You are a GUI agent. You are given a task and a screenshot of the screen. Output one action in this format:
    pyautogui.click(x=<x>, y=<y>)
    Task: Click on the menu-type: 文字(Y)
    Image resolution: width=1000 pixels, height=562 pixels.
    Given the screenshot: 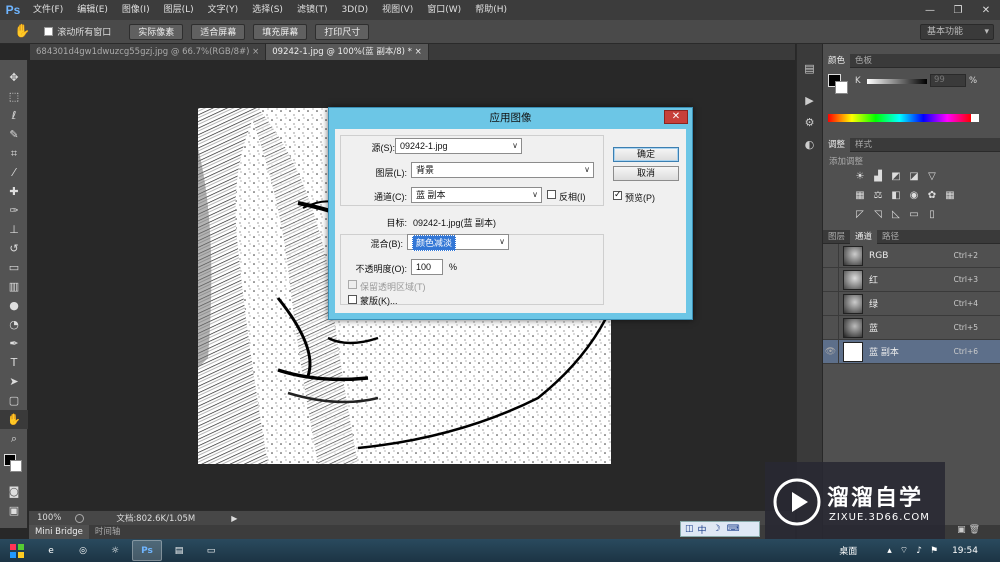 What is the action you would take?
    pyautogui.click(x=223, y=10)
    